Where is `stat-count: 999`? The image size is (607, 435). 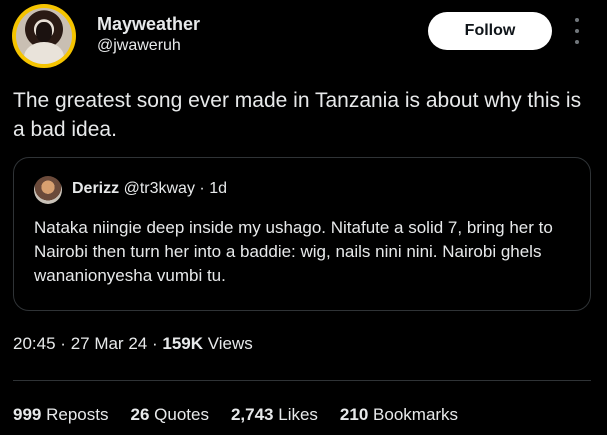
stat-count: 999 is located at coordinates (27, 414).